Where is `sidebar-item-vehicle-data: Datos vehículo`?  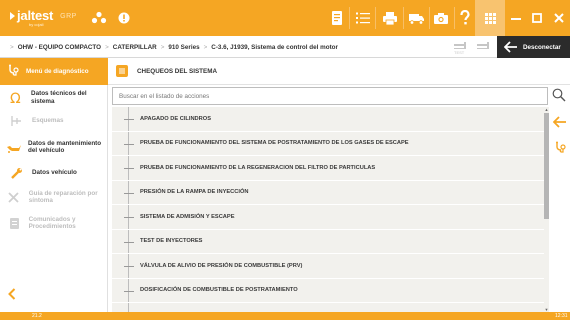 sidebar-item-vehicle-data: Datos vehículo is located at coordinates (54, 173).